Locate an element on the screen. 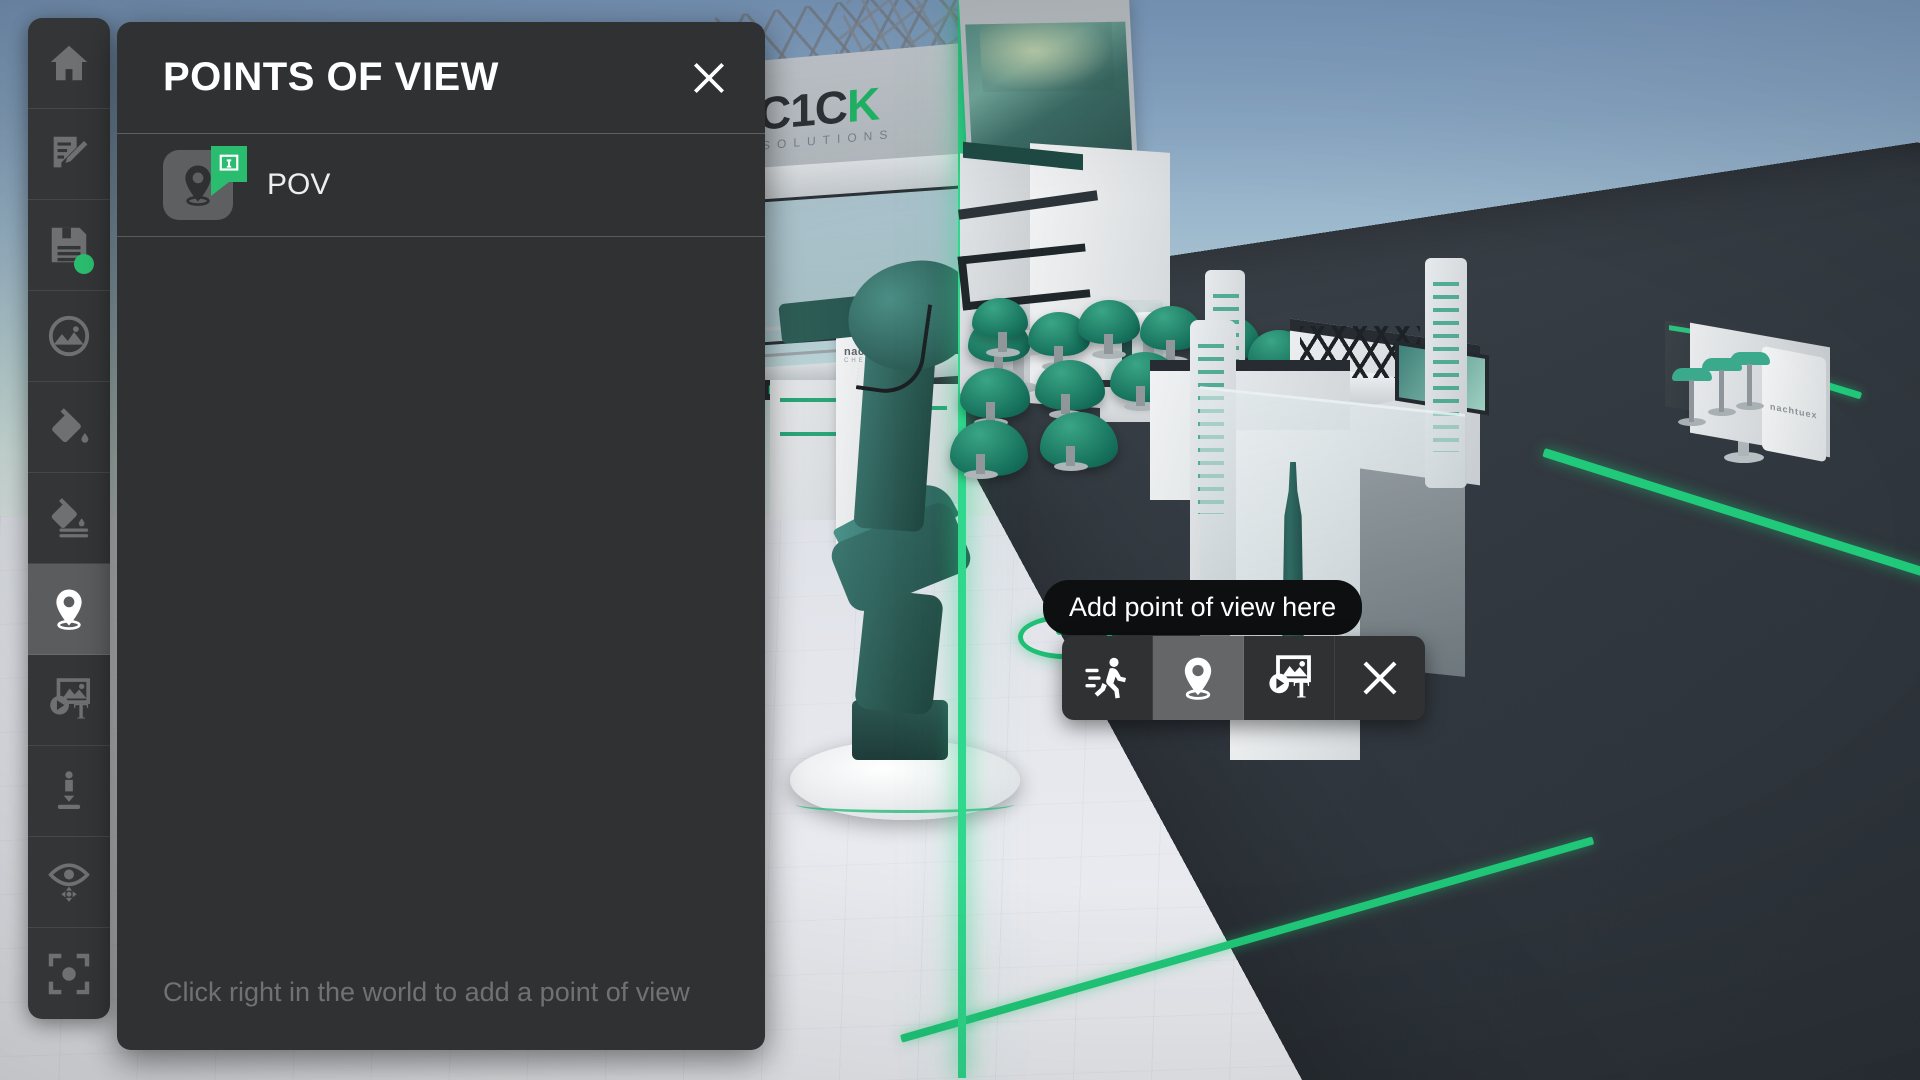 This screenshot has height=1080, width=1920. edit-document-icon is located at coordinates (70, 152).